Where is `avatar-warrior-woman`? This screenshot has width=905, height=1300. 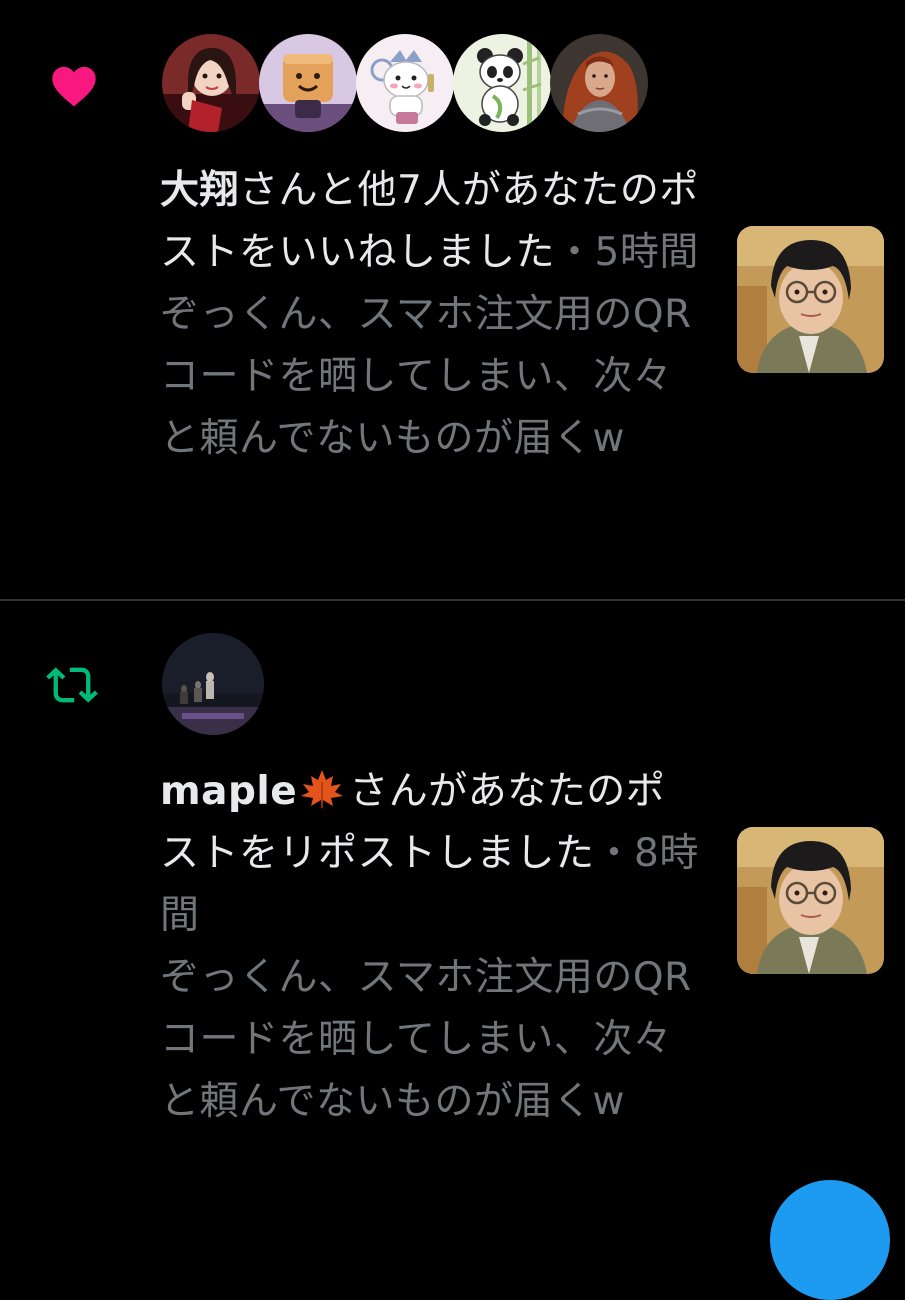 avatar-warrior-woman is located at coordinates (599, 83).